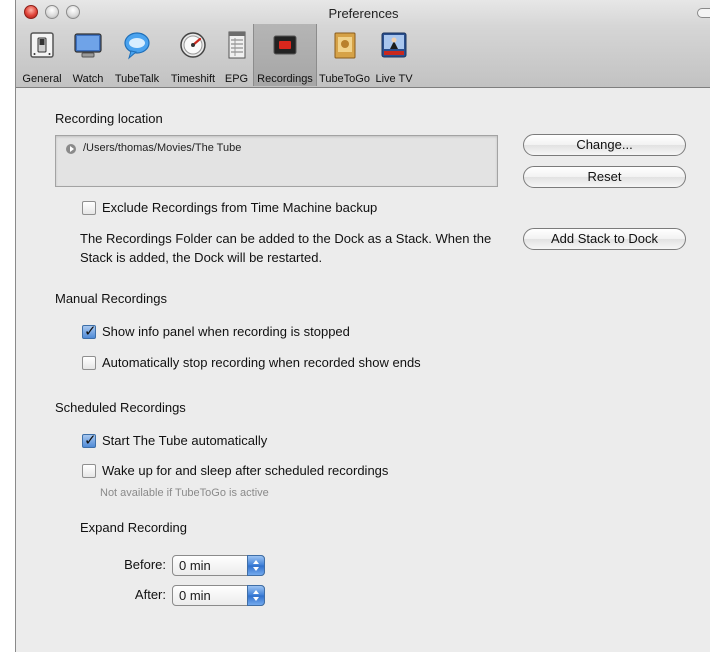 This screenshot has height=652, width=710. I want to click on tab-label: TubeTalk, so click(137, 79).